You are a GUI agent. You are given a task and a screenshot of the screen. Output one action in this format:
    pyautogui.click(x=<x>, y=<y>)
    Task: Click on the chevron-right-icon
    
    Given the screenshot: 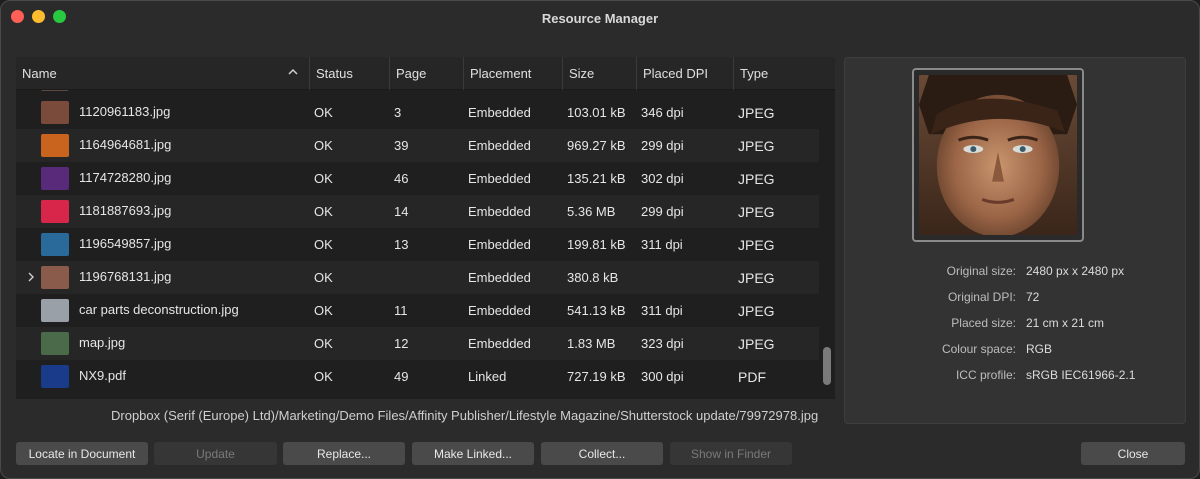 What is the action you would take?
    pyautogui.click(x=31, y=277)
    